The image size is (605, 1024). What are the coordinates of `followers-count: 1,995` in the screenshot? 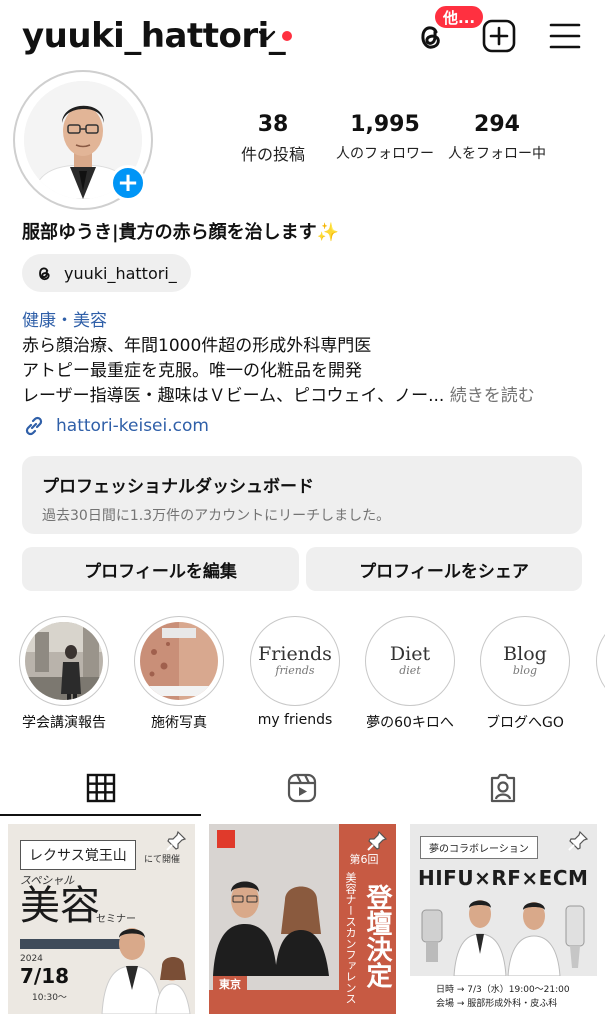 It's located at (385, 124).